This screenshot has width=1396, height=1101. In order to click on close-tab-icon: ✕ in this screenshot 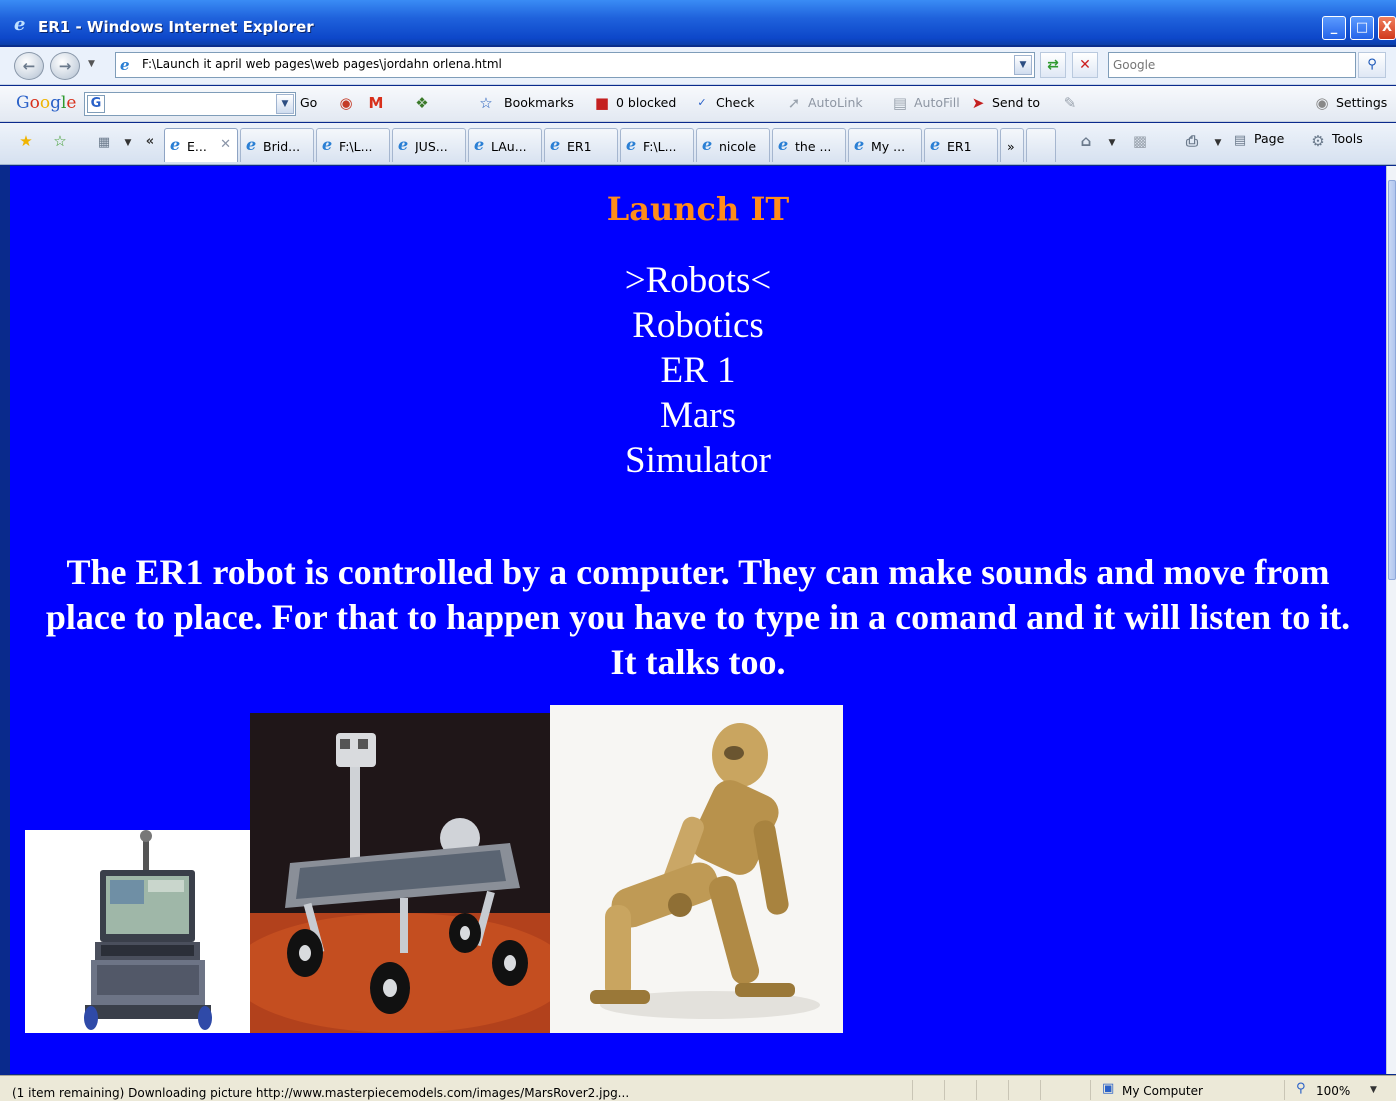, I will do `click(225, 144)`.